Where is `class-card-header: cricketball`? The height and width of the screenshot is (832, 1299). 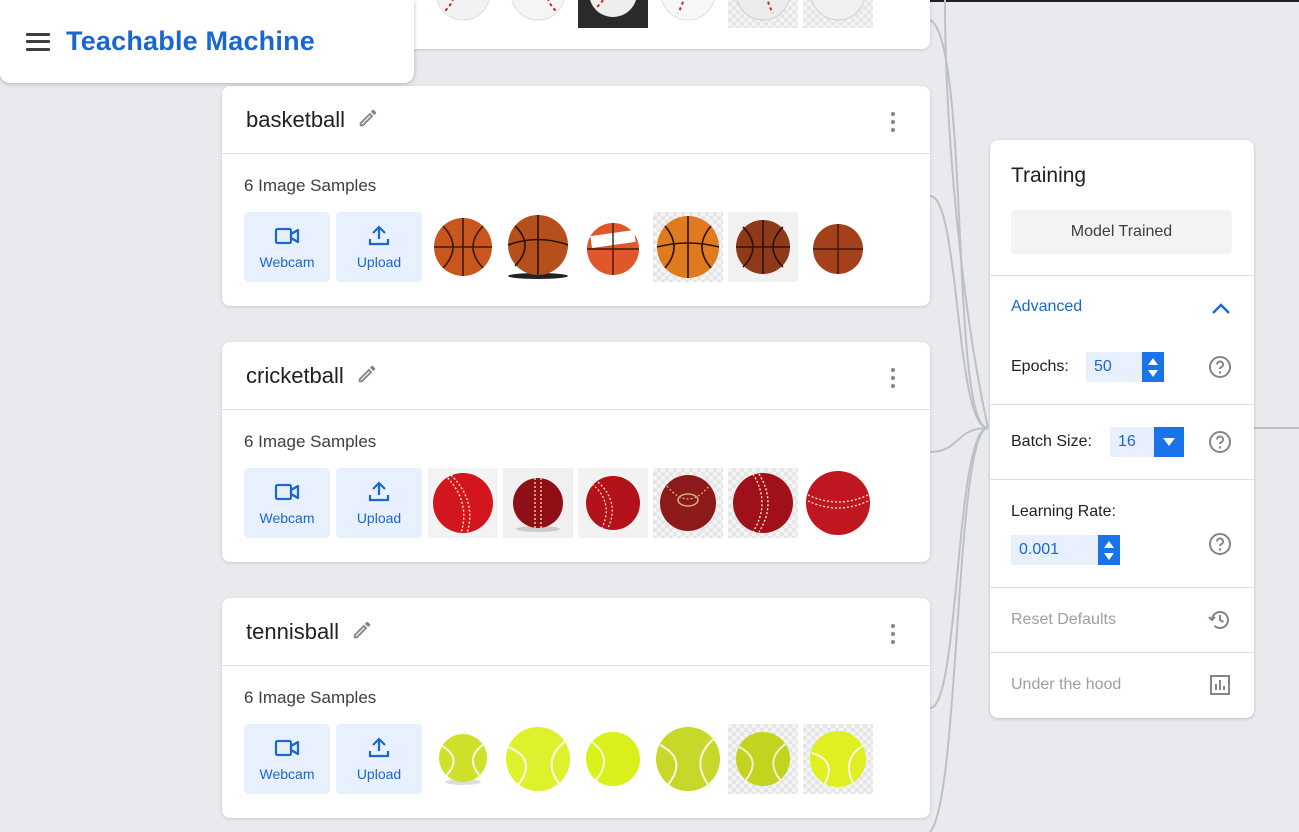
class-card-header: cricketball is located at coordinates (576, 376).